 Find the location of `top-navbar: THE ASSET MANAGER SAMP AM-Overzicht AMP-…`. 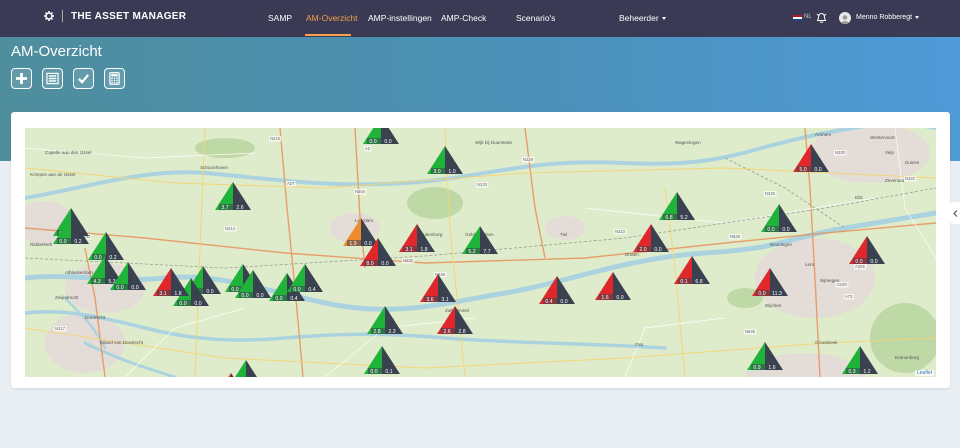

top-navbar: THE ASSET MANAGER SAMP AM-Overzicht AMP-… is located at coordinates (480, 18).